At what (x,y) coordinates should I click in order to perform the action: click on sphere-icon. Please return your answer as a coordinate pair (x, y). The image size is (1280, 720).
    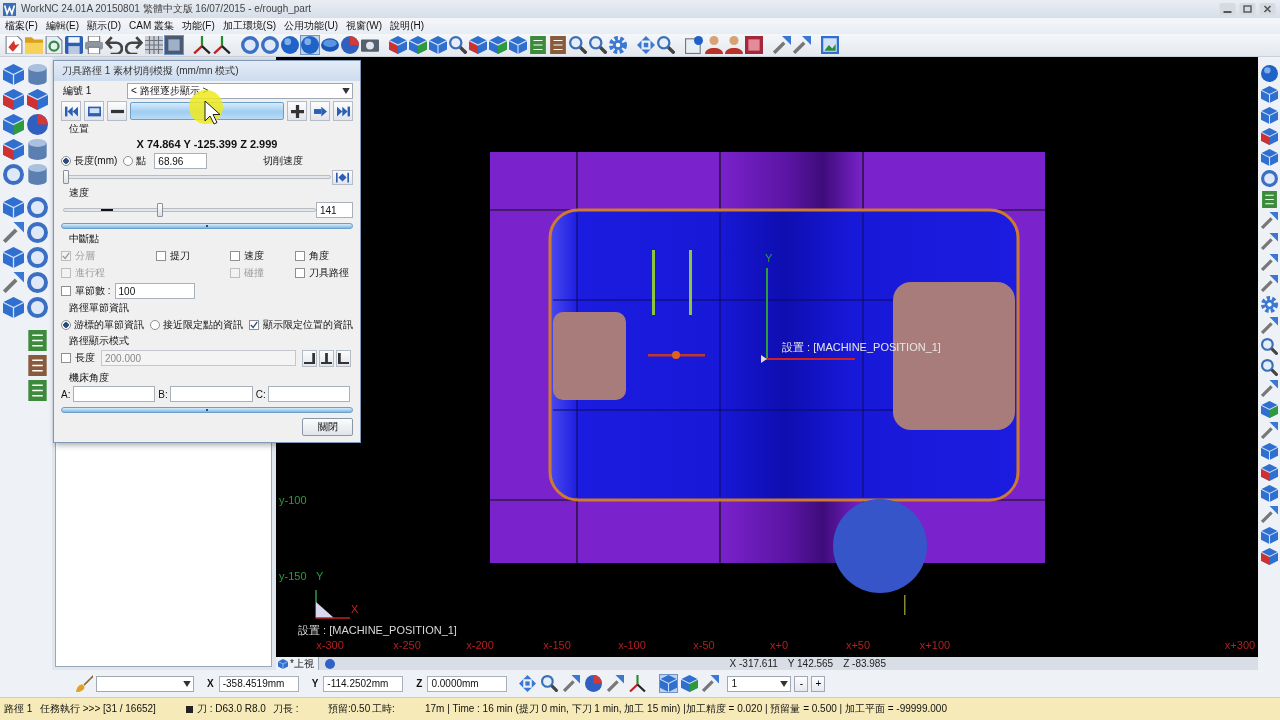
    Looking at the image, I should click on (290, 45).